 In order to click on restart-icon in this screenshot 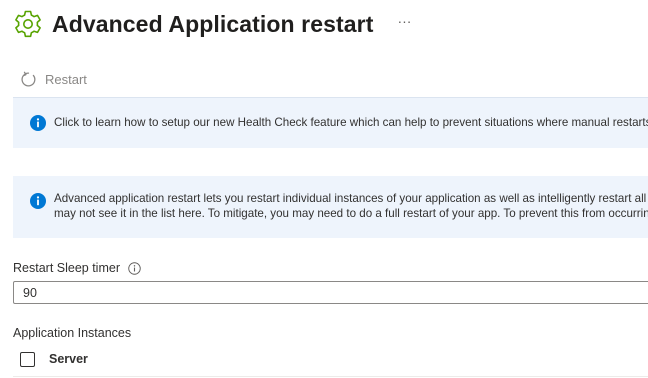, I will do `click(28, 79)`.